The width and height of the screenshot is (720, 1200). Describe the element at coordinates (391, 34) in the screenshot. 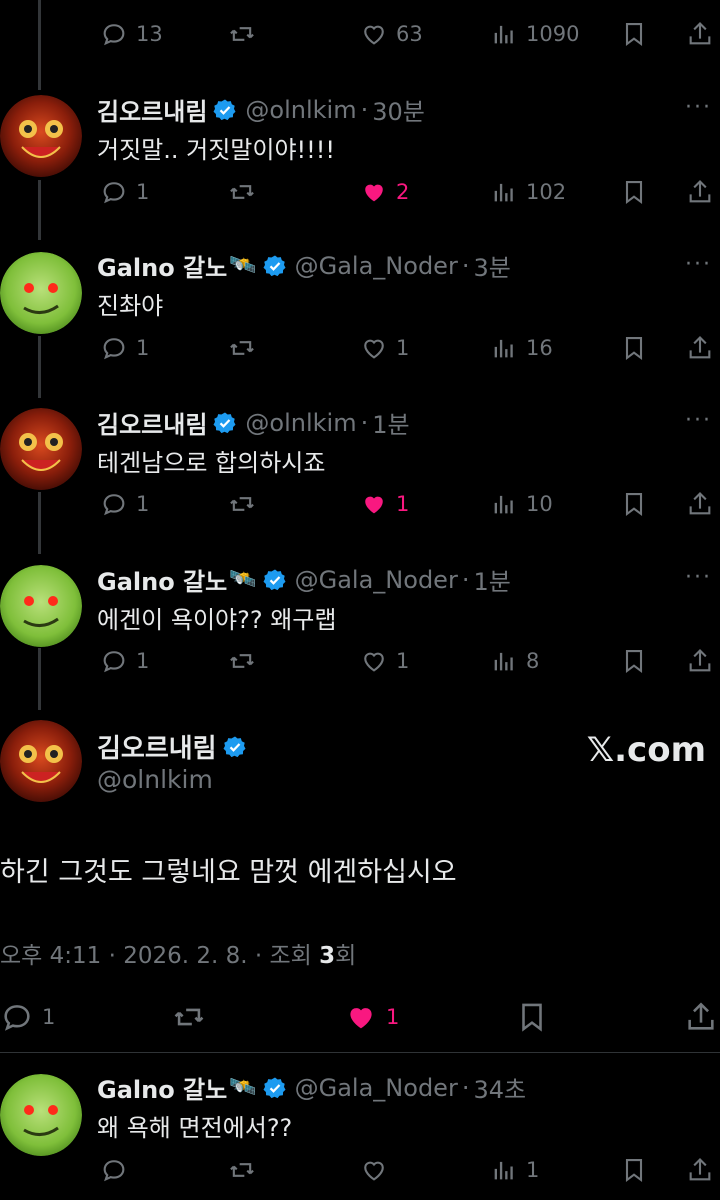

I see `like-button: 63` at that location.